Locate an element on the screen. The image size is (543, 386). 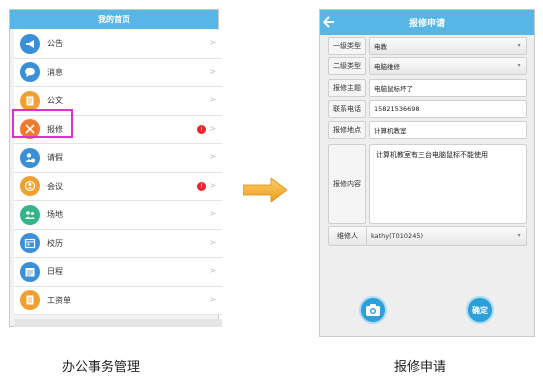
content-textarea: 计算机教室有三台电脑鼠标不能使用 is located at coordinates (448, 184).